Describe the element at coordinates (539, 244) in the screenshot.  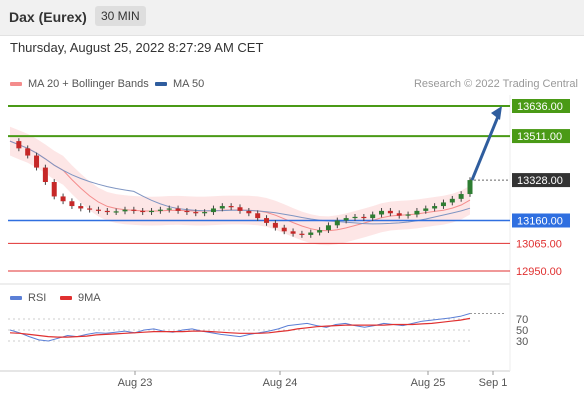
I see `level-label: 13065.00` at that location.